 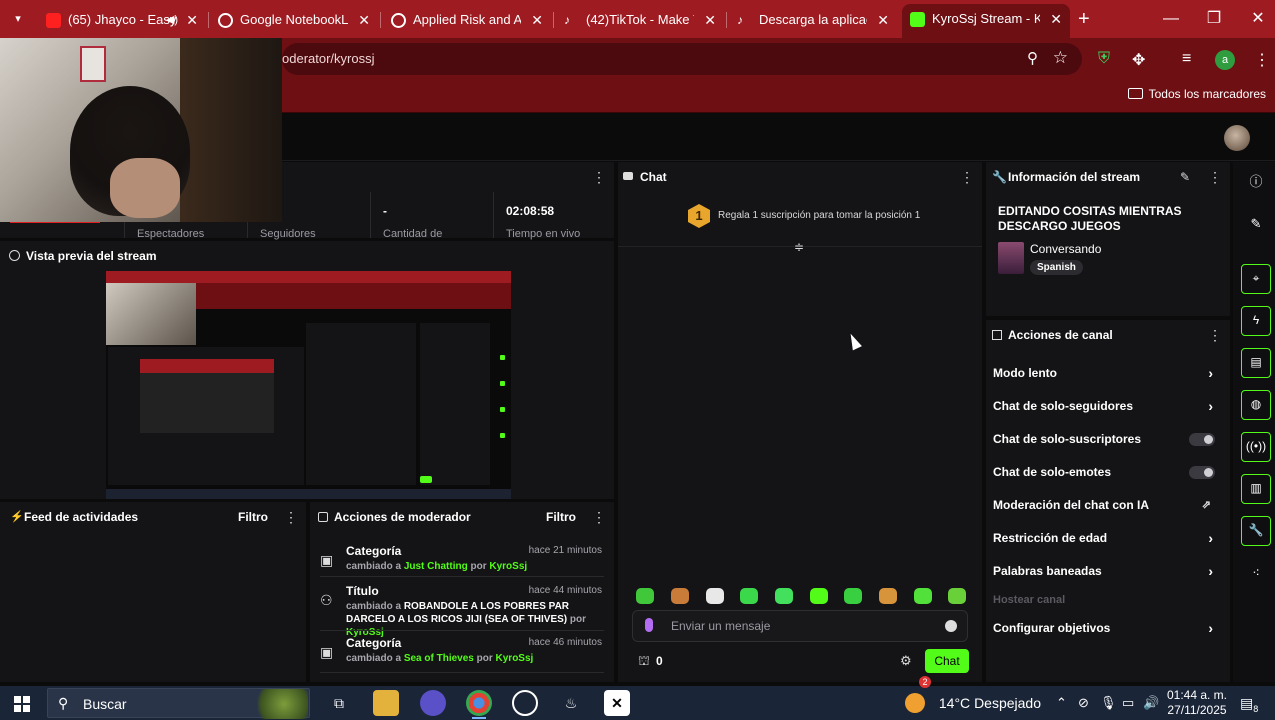 What do you see at coordinates (178, 703) in the screenshot?
I see `taskbar-search-box: ⚲ Buscar` at bounding box center [178, 703].